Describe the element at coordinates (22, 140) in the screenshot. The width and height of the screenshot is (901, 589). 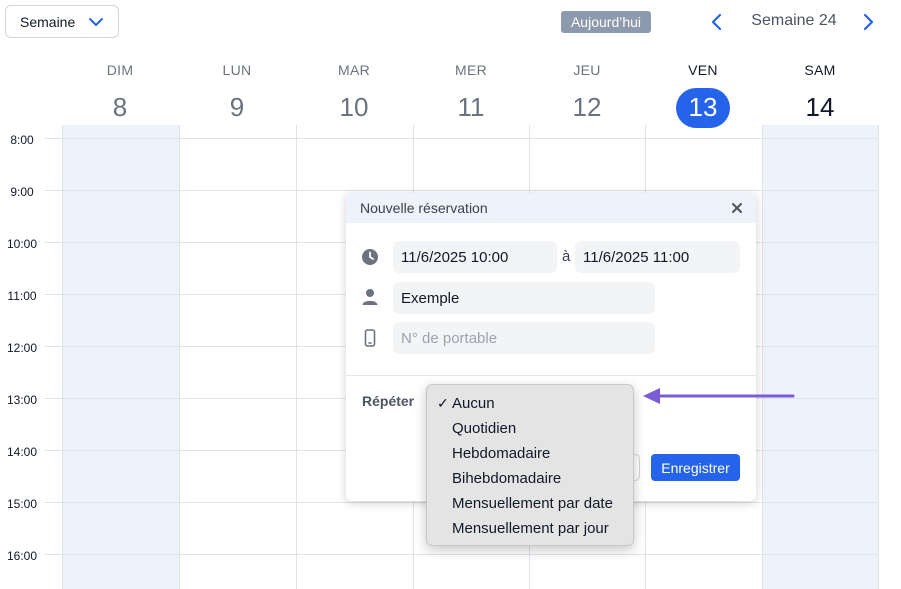
I see `time-label: 8:00` at that location.